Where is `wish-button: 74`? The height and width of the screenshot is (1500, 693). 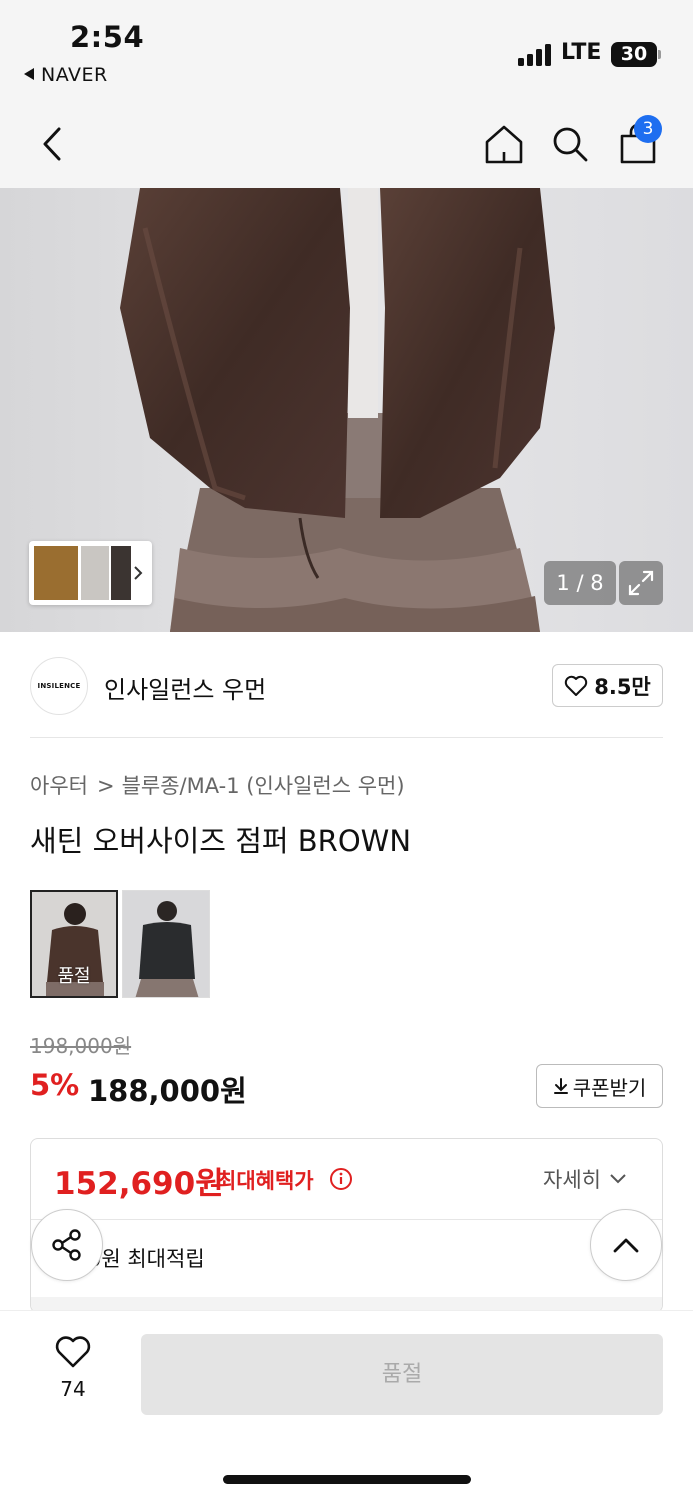 wish-button: 74 is located at coordinates (73, 1368).